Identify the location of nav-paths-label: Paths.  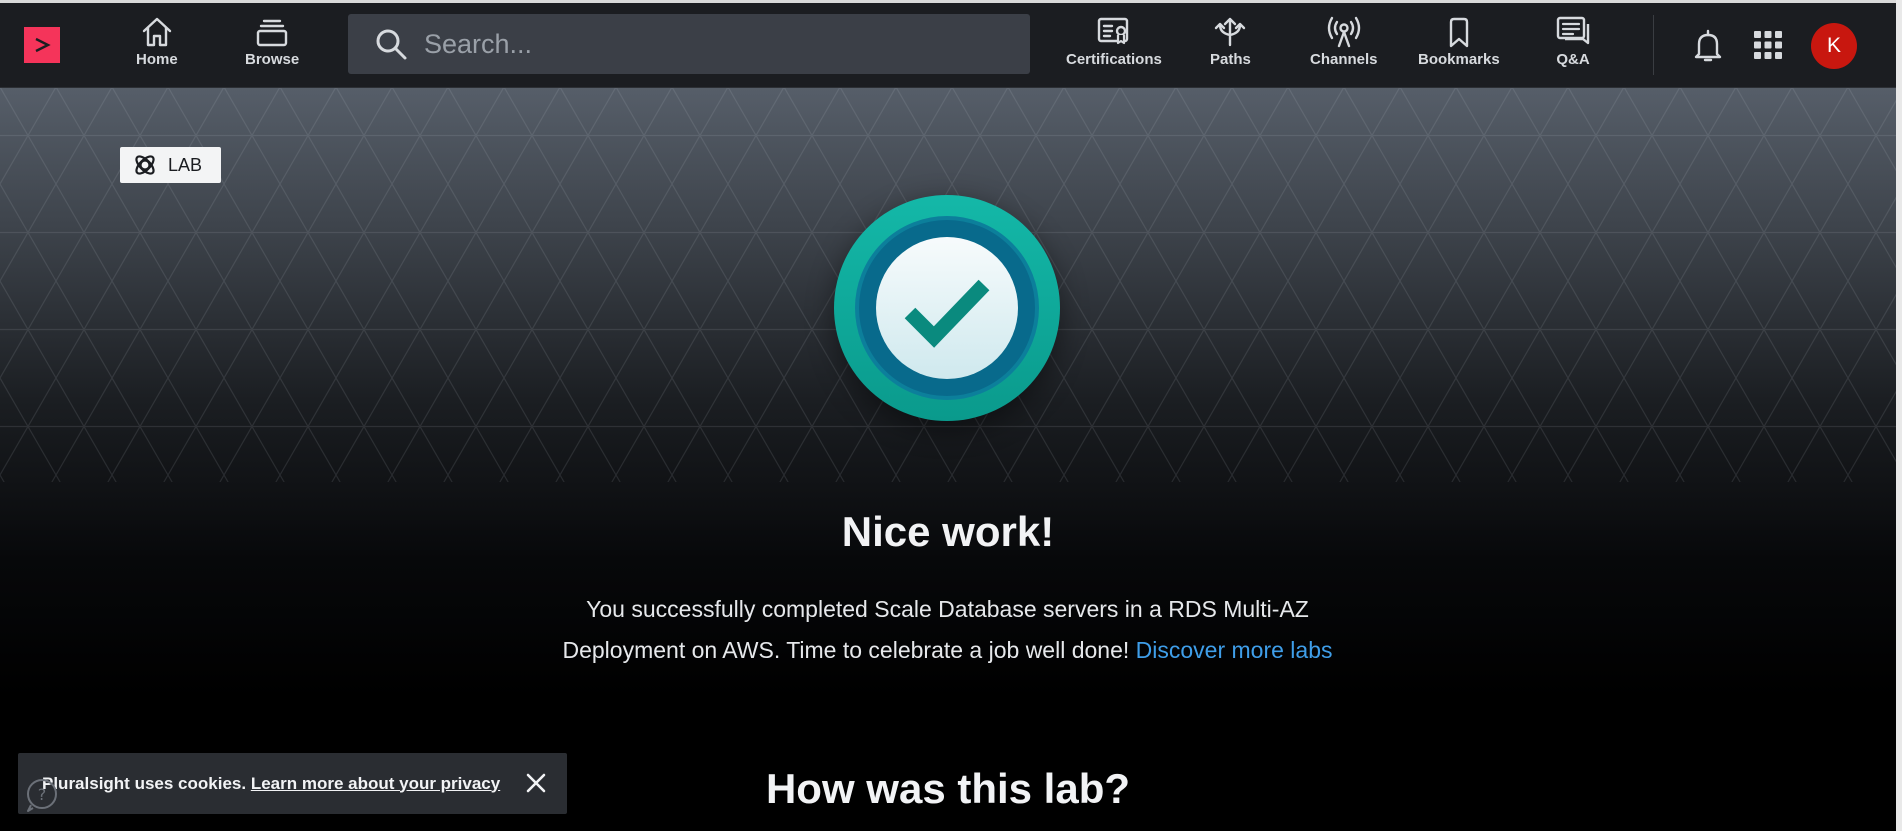
(1230, 59).